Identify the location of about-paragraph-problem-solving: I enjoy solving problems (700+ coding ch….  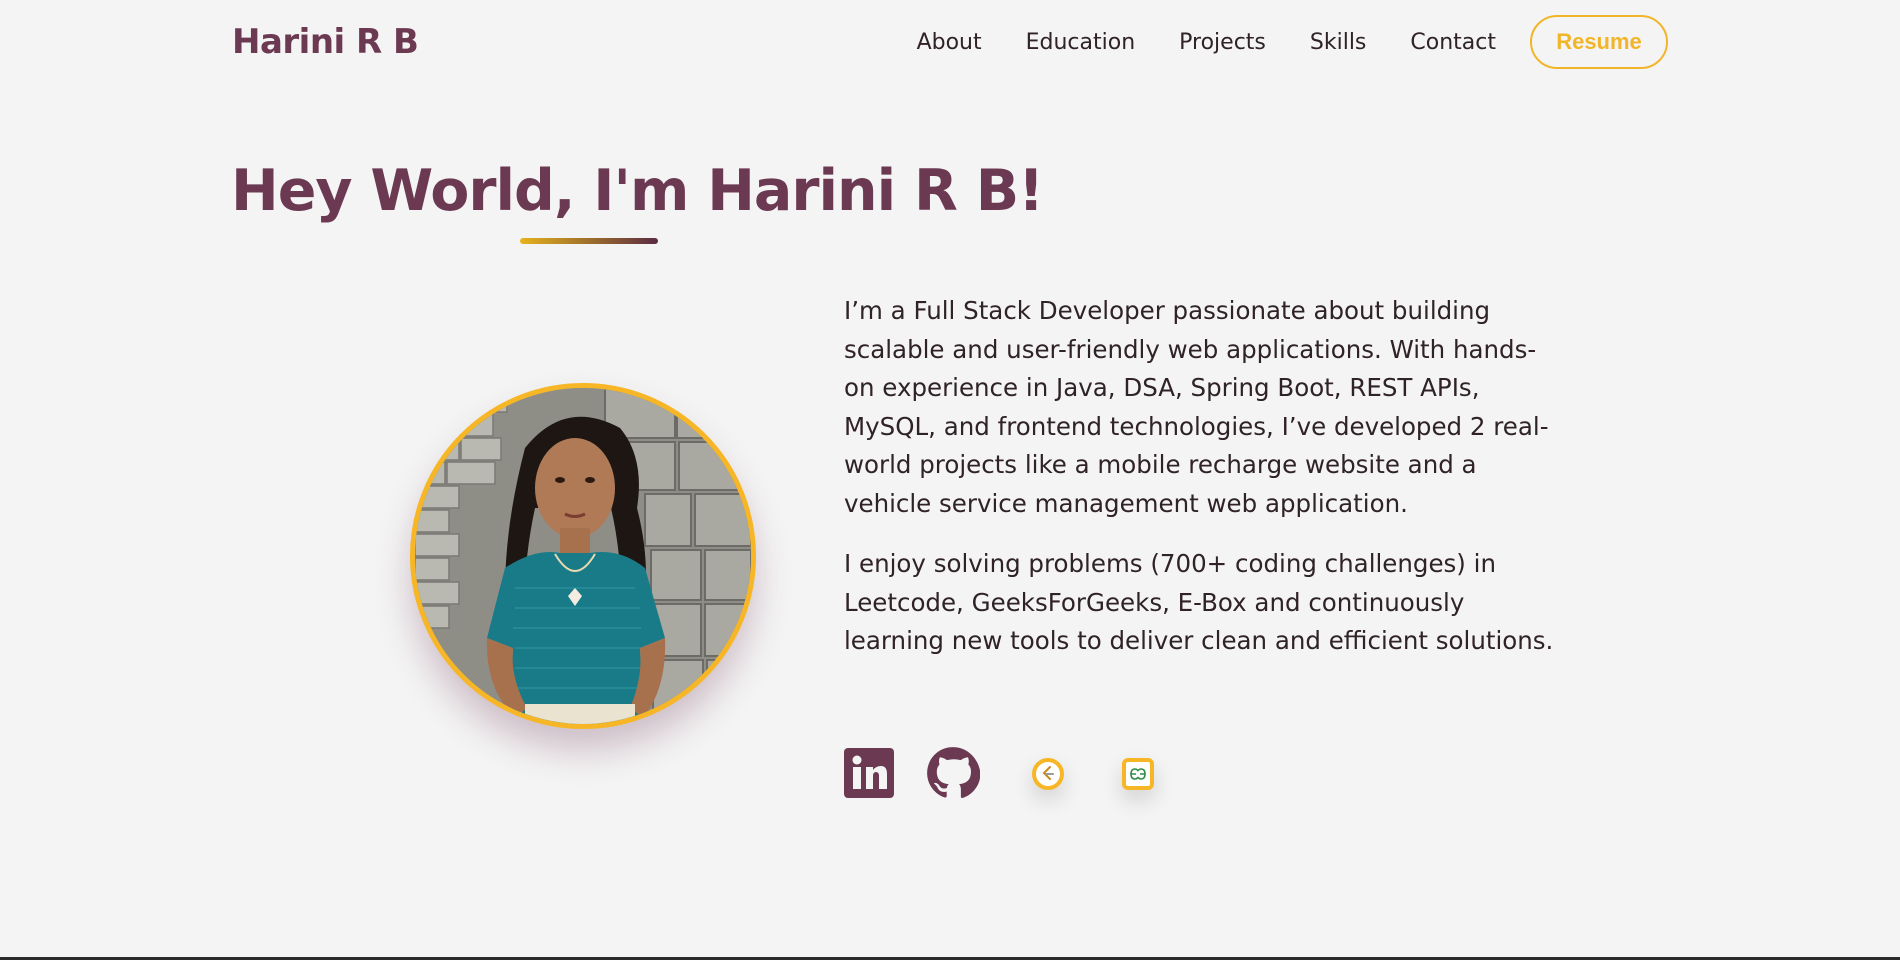
(1199, 602).